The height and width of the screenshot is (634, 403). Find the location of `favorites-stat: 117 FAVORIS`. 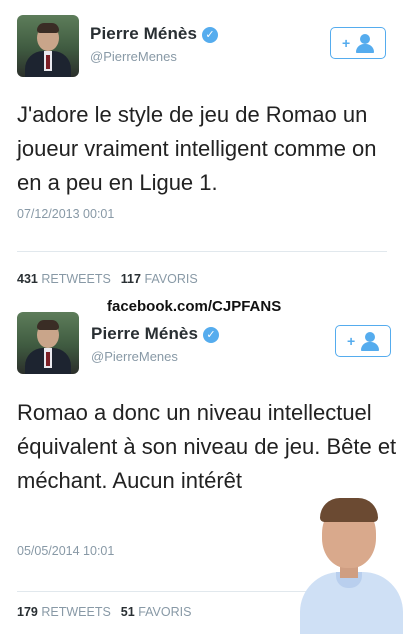

favorites-stat: 117 FAVORIS is located at coordinates (159, 279).